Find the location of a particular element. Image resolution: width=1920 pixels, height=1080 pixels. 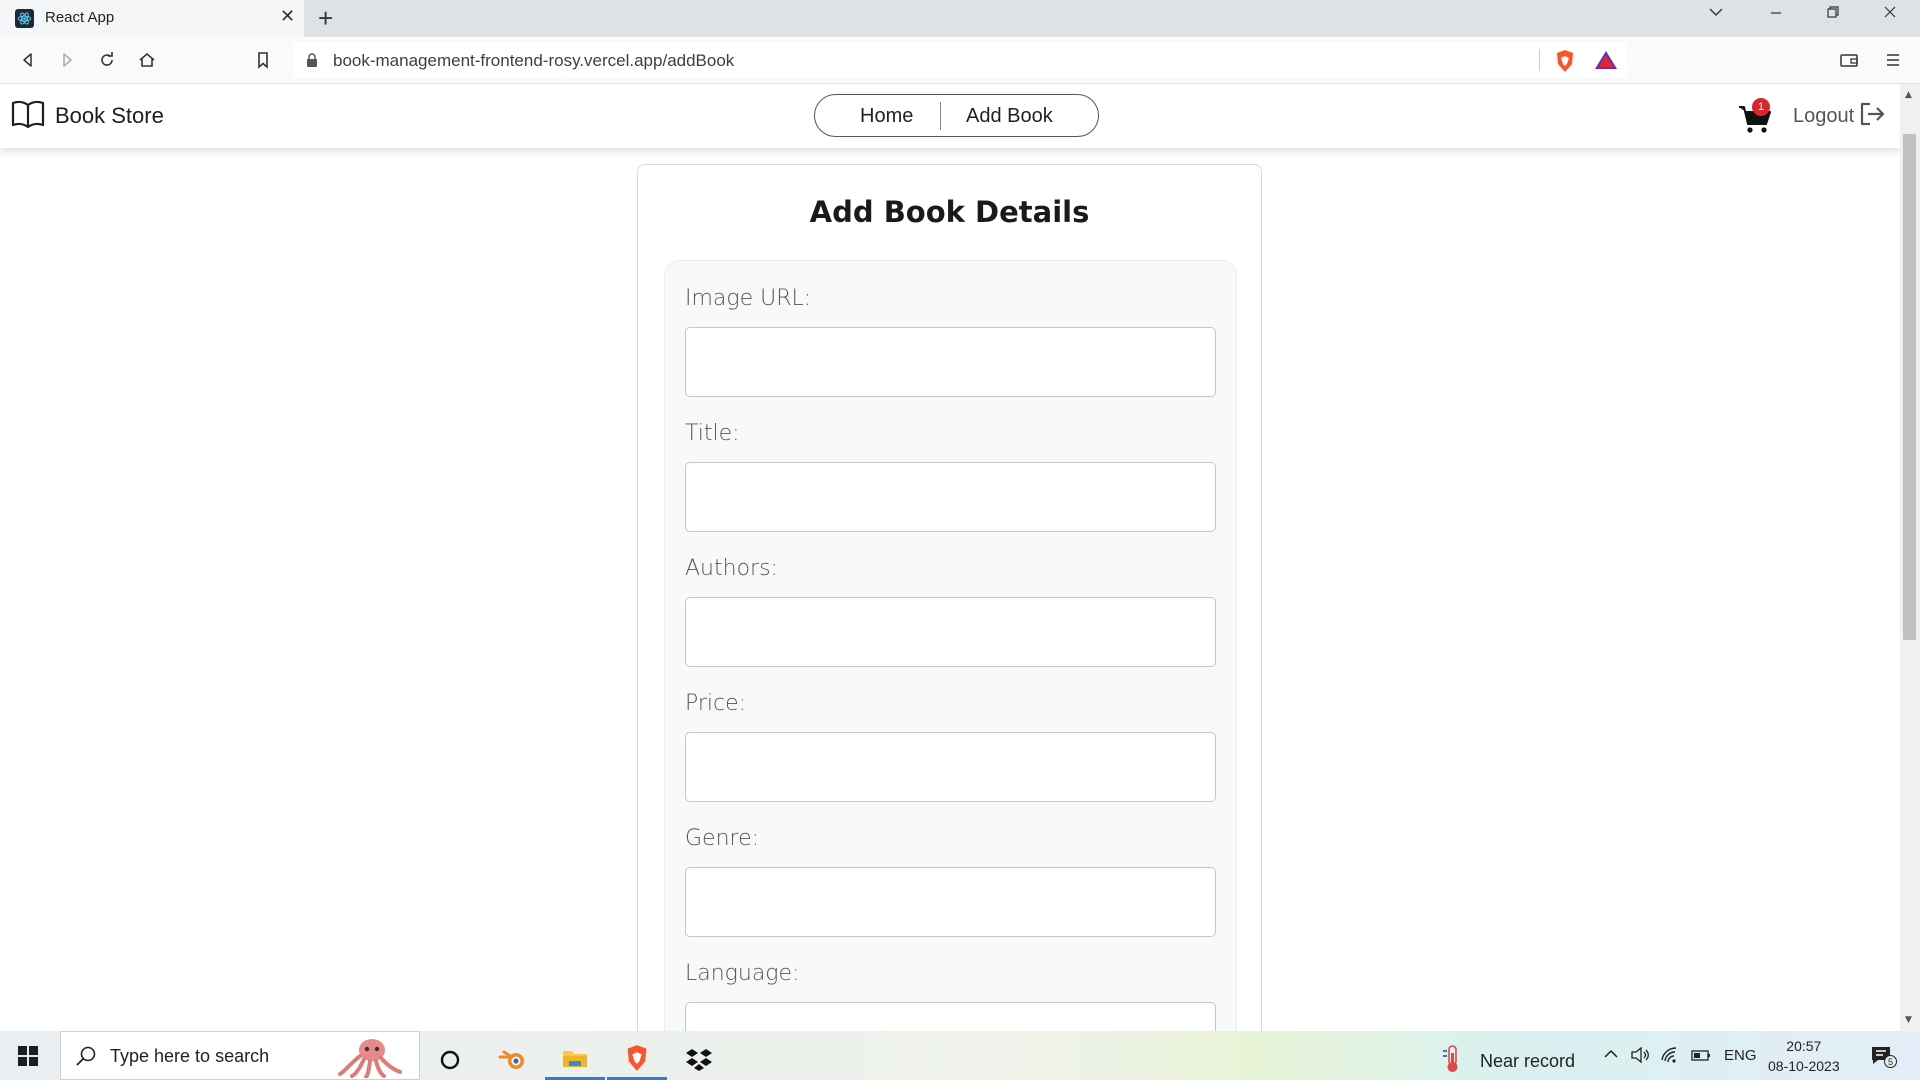

tab-strip: React App ✕ + is located at coordinates (960, 18).